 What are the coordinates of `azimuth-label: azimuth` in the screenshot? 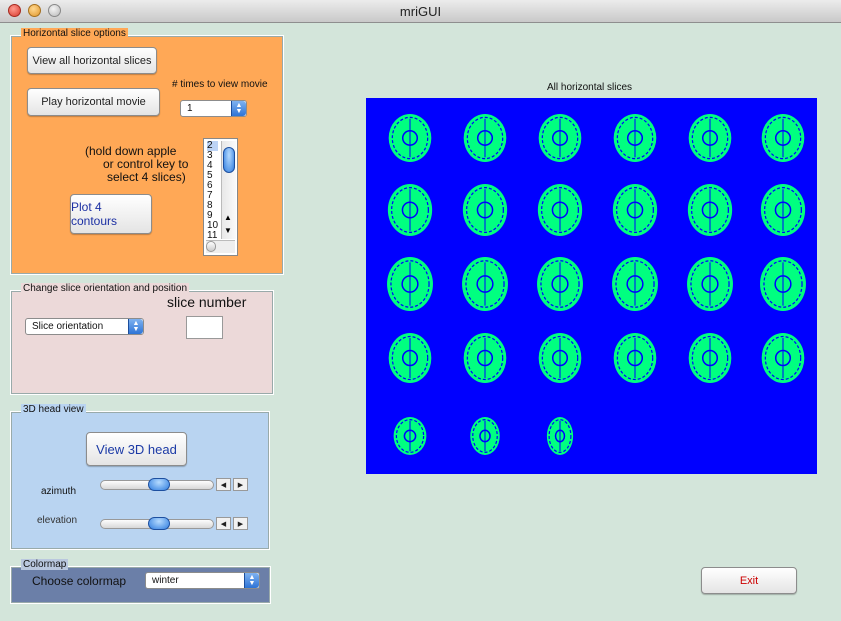 It's located at (59, 491).